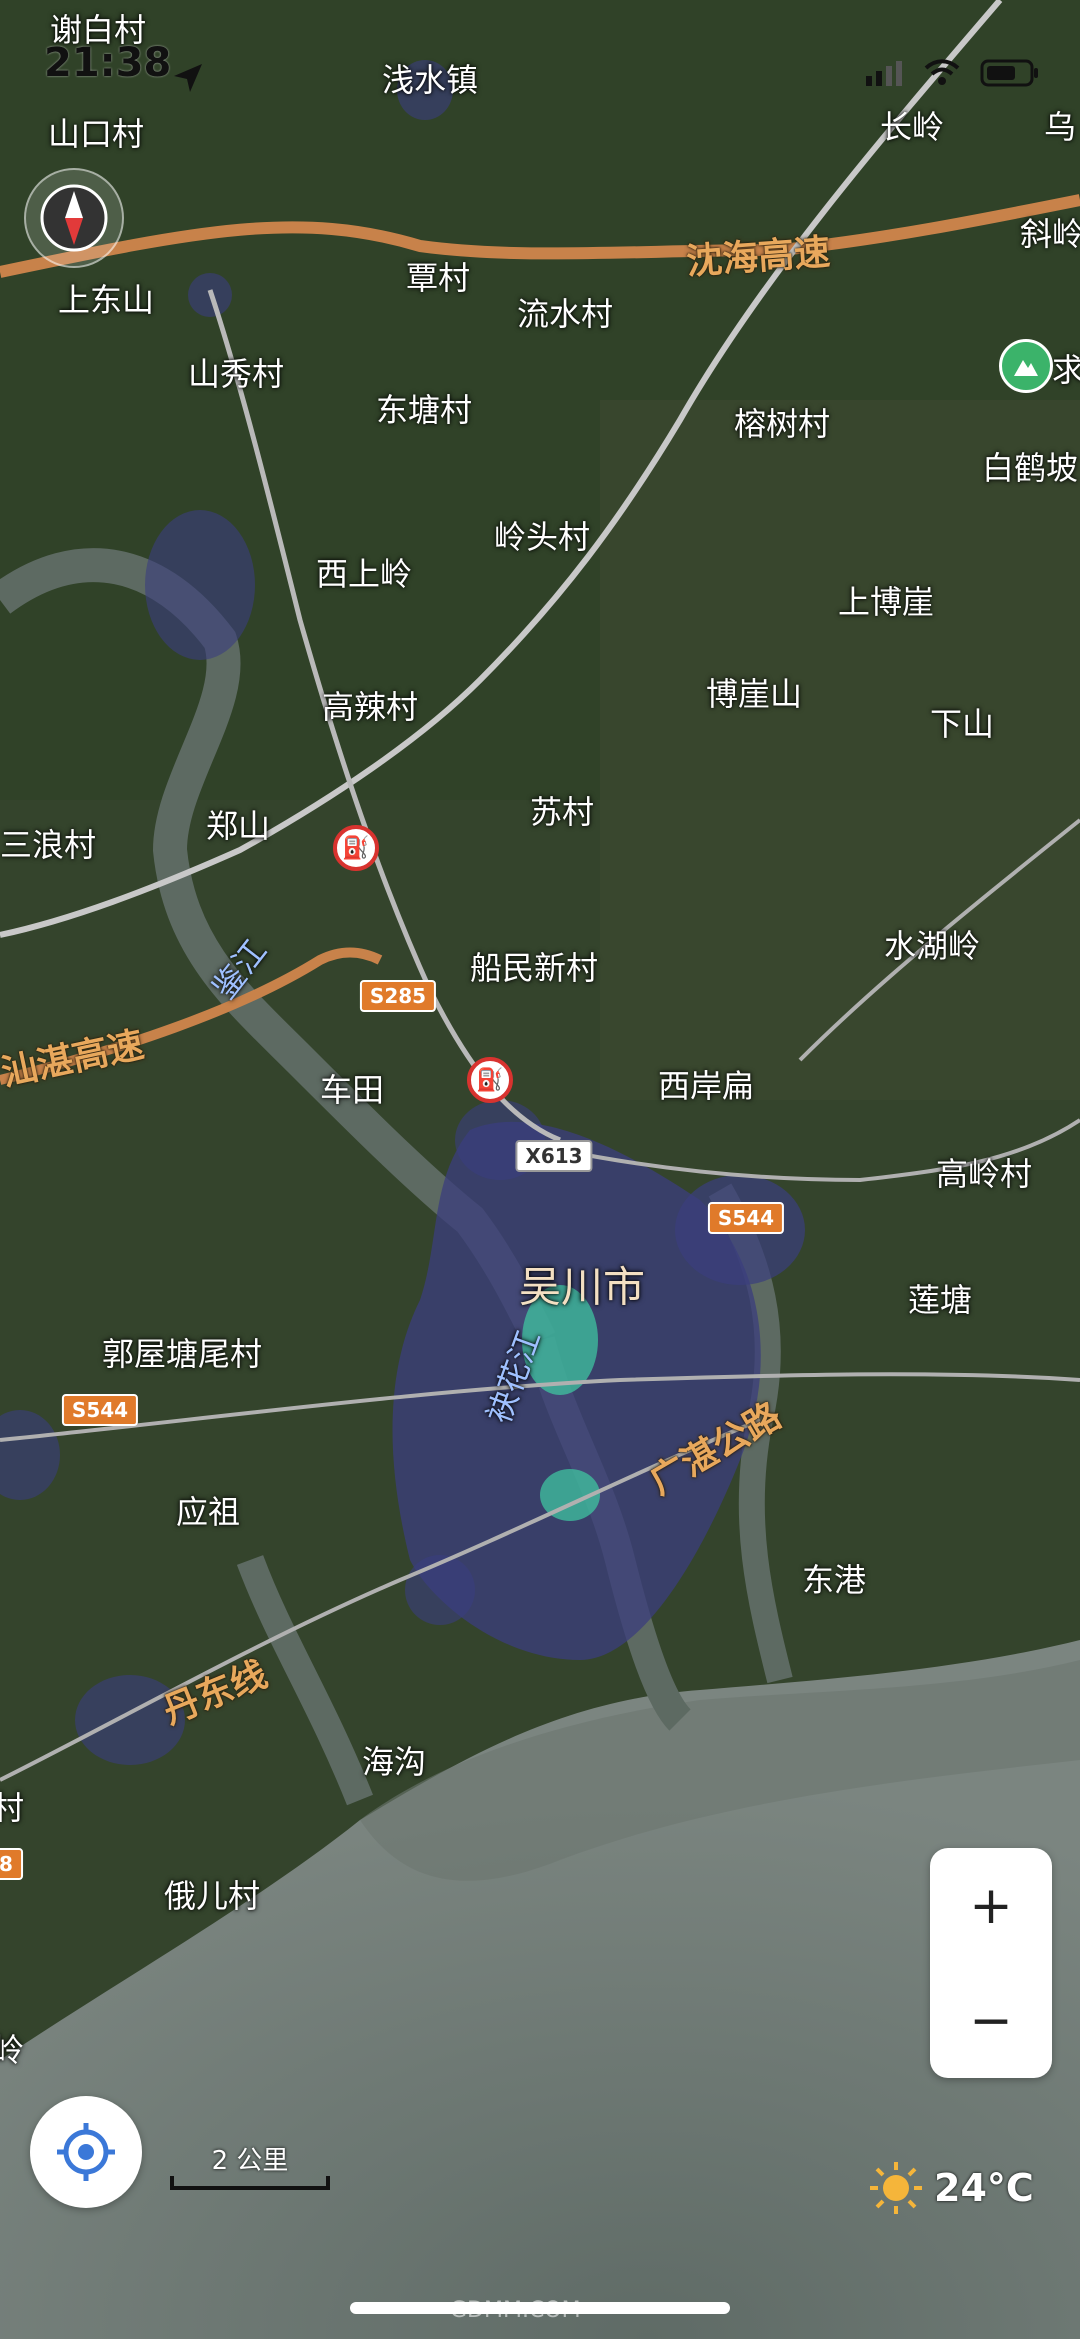 The width and height of the screenshot is (1080, 2339). Describe the element at coordinates (208, 1510) in the screenshot. I see `place-label: 应祖` at that location.